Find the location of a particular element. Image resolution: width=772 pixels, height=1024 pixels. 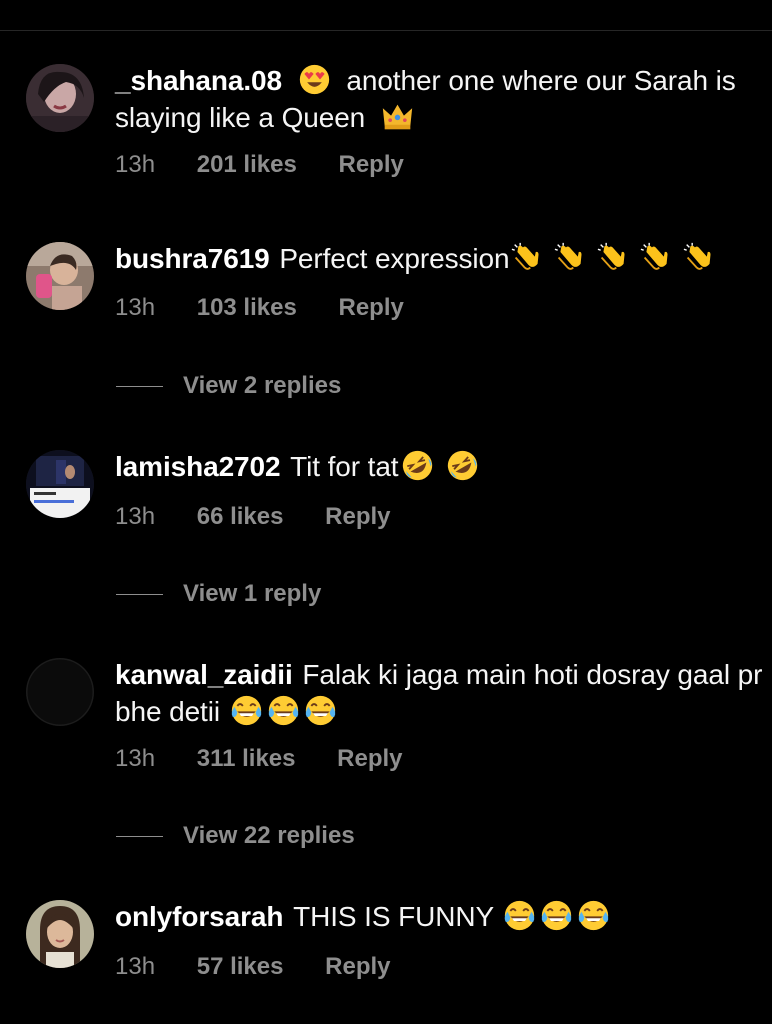

view-replies-label: View 1 reply is located at coordinates (252, 593).